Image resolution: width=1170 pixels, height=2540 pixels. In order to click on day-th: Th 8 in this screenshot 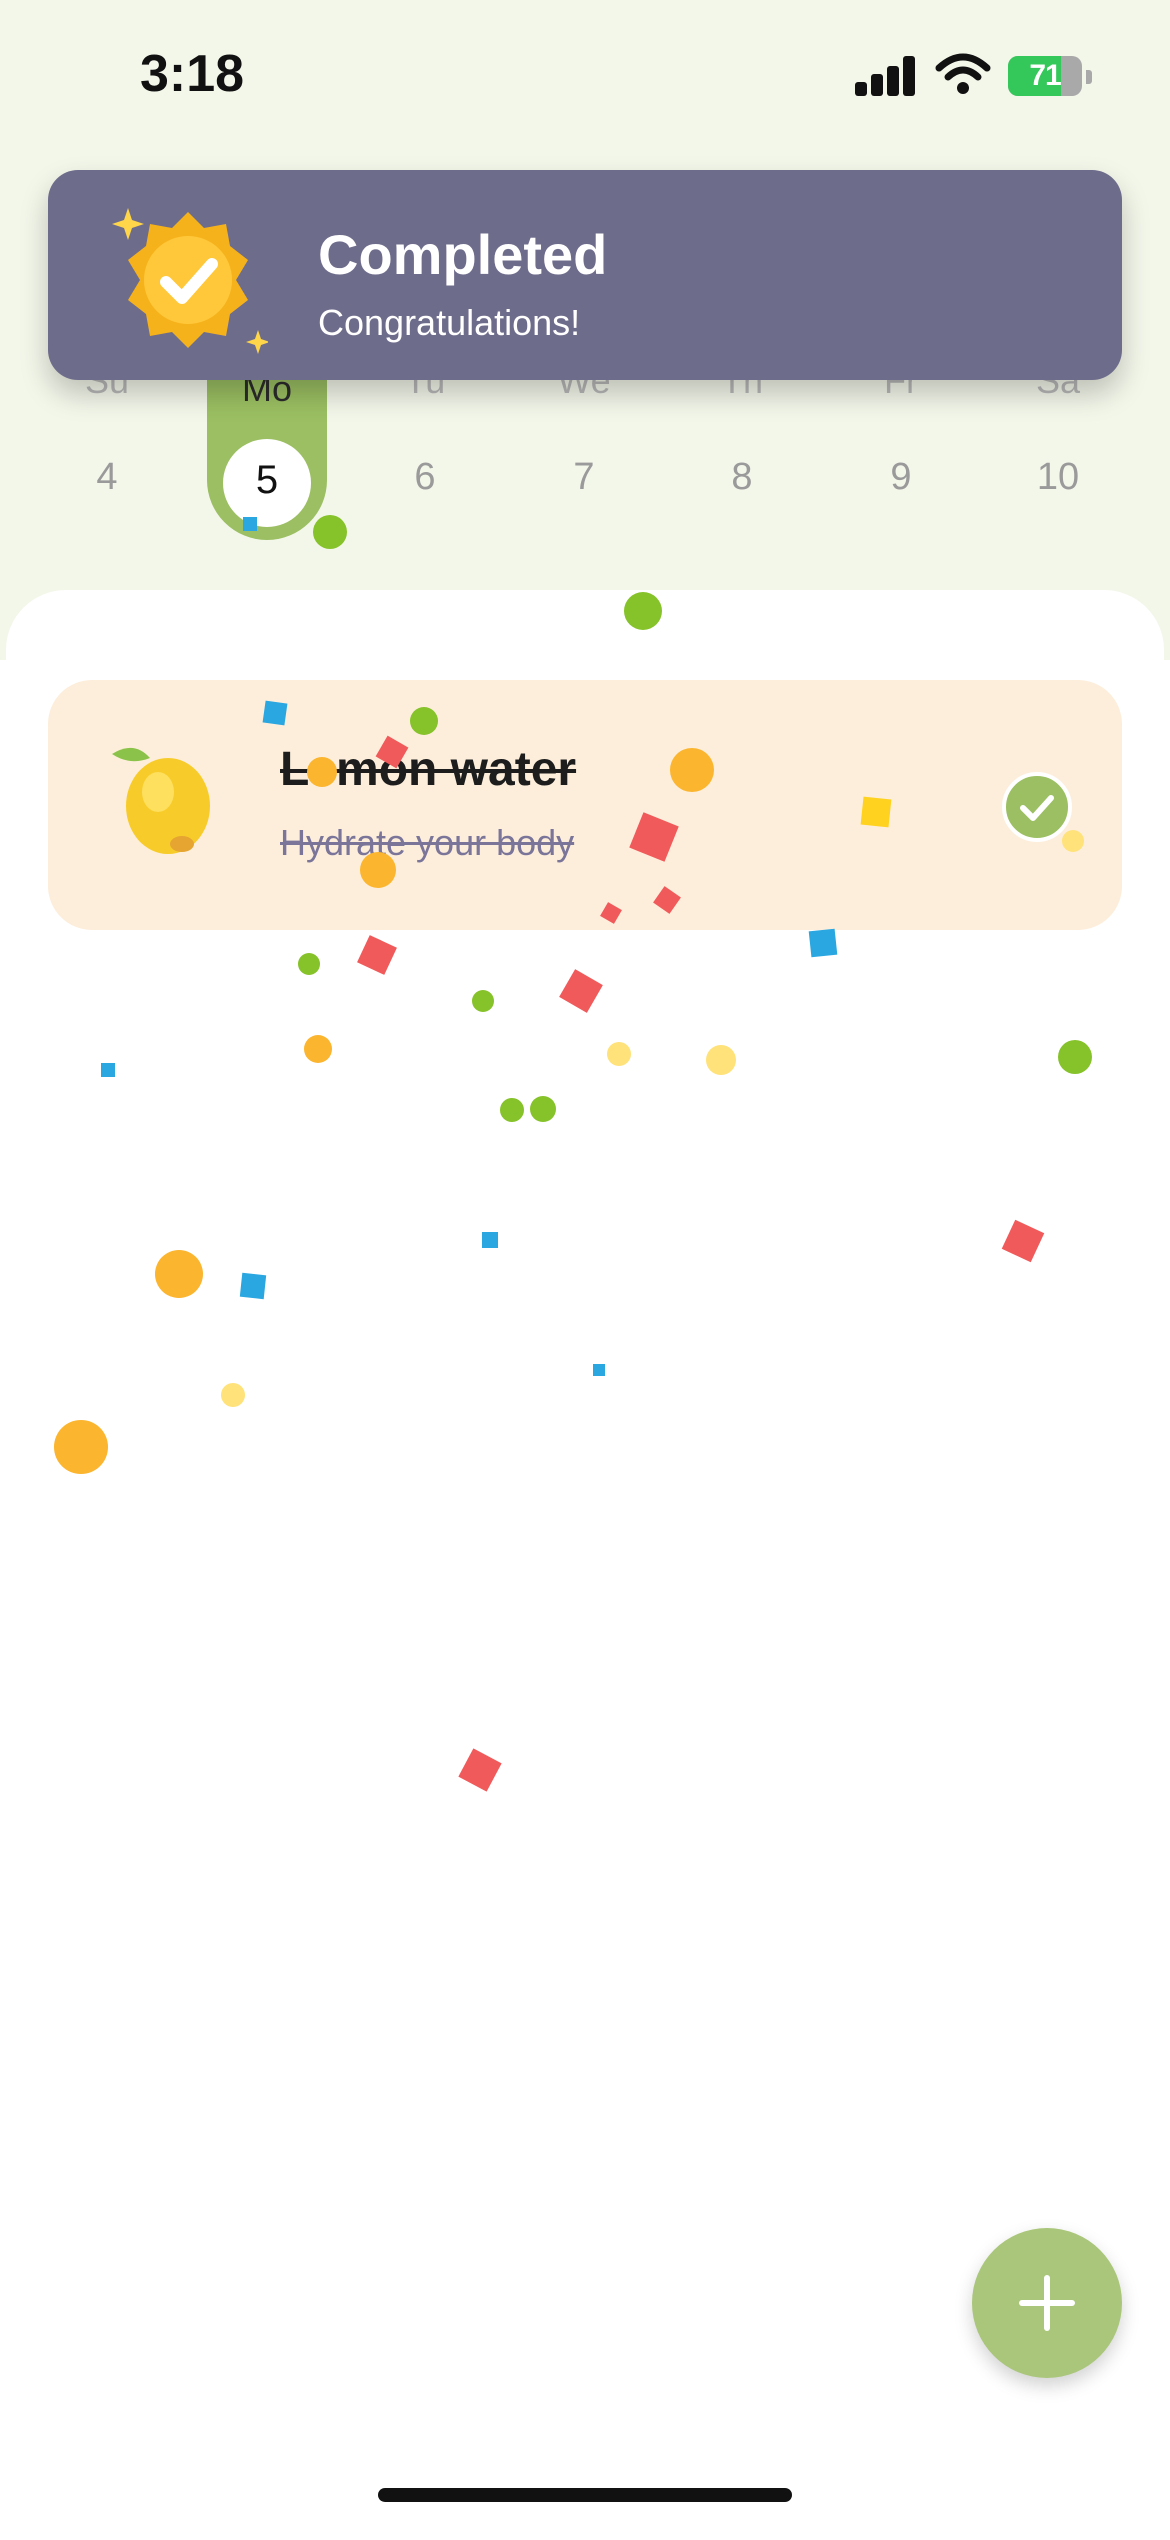, I will do `click(742, 429)`.